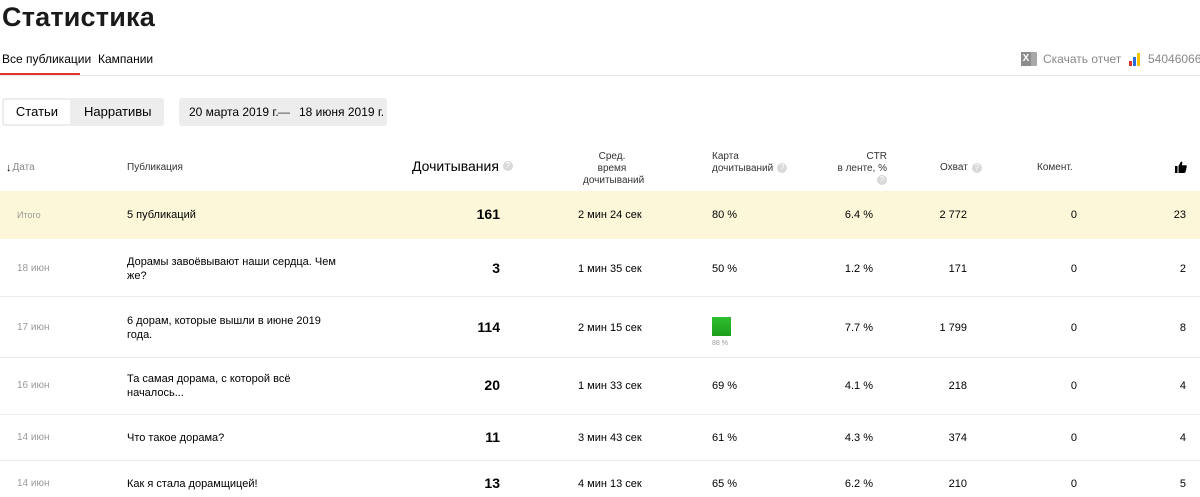  I want to click on column-header-ctr-line1: CTR, so click(876, 156).